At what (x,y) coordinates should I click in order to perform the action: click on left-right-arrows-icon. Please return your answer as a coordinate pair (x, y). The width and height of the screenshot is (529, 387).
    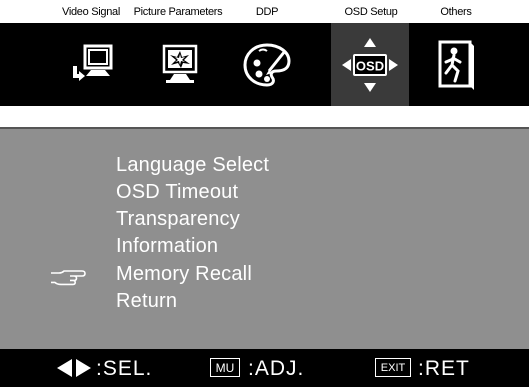
    Looking at the image, I should click on (74, 368).